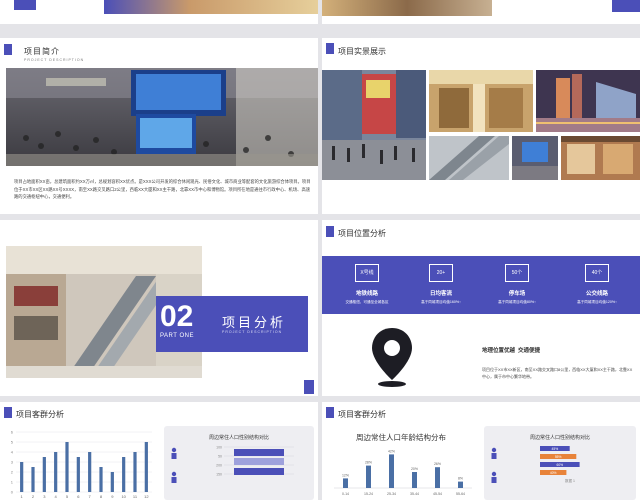  I want to click on x-tick-label: 7, so click(90, 496).